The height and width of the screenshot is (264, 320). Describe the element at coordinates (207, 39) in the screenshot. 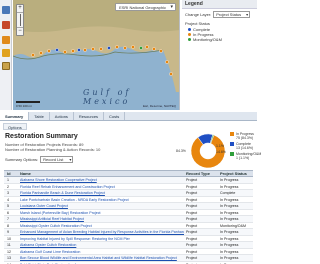

I see `legend-item-label: Monitoring/O&M` at that location.